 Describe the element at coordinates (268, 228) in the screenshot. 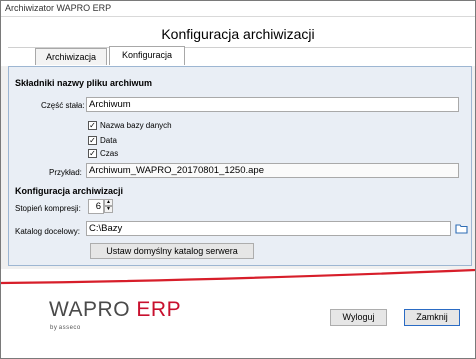

I see `target-dir-input: C:\Bazy` at that location.